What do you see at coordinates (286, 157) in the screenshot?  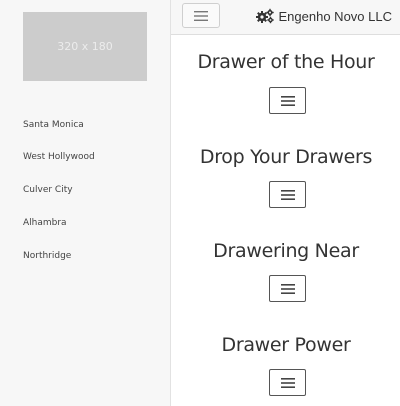 I see `section-title-2: Drop Your Drawers` at bounding box center [286, 157].